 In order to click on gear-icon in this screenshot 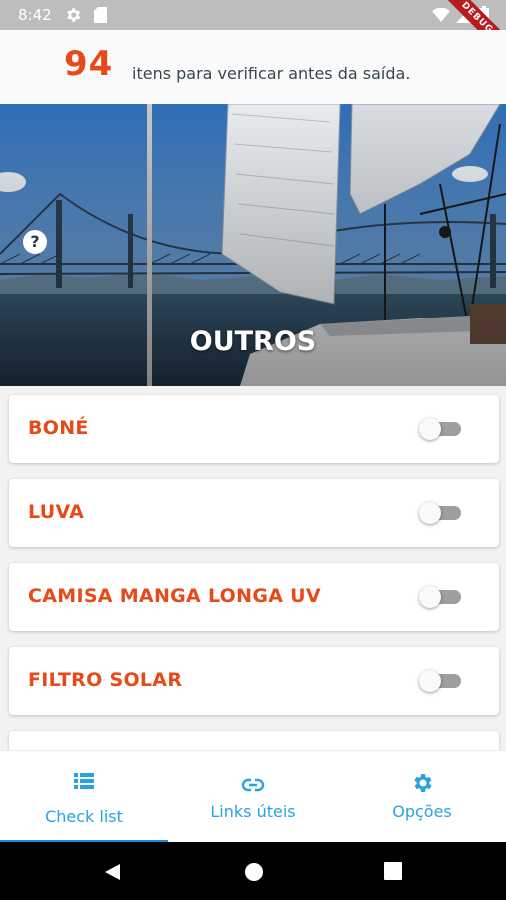, I will do `click(423, 783)`.